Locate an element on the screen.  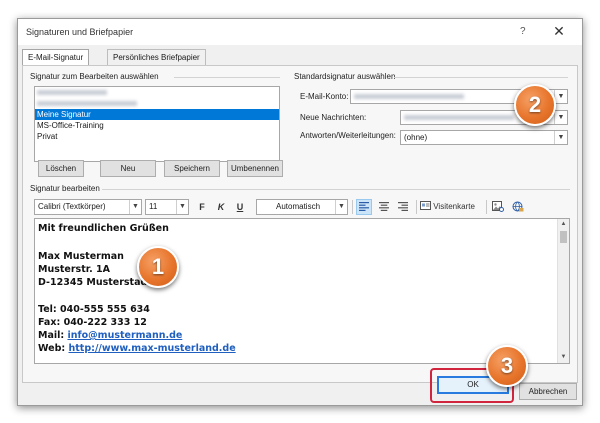
new-messages-value-blurred is located at coordinates (459, 117).